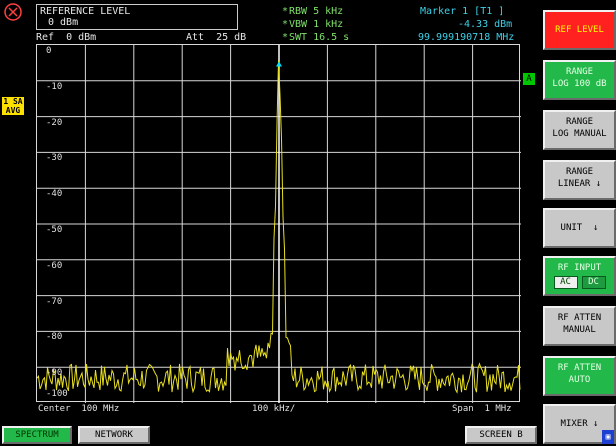 This screenshot has width=616, height=446. I want to click on ref-level-value: 0 dBm, so click(63, 22).